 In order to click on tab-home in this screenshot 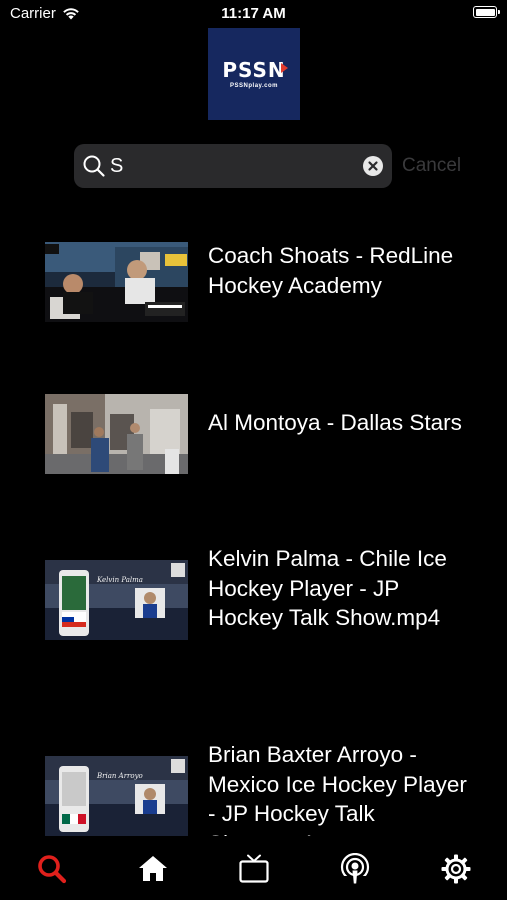, I will do `click(153, 869)`.